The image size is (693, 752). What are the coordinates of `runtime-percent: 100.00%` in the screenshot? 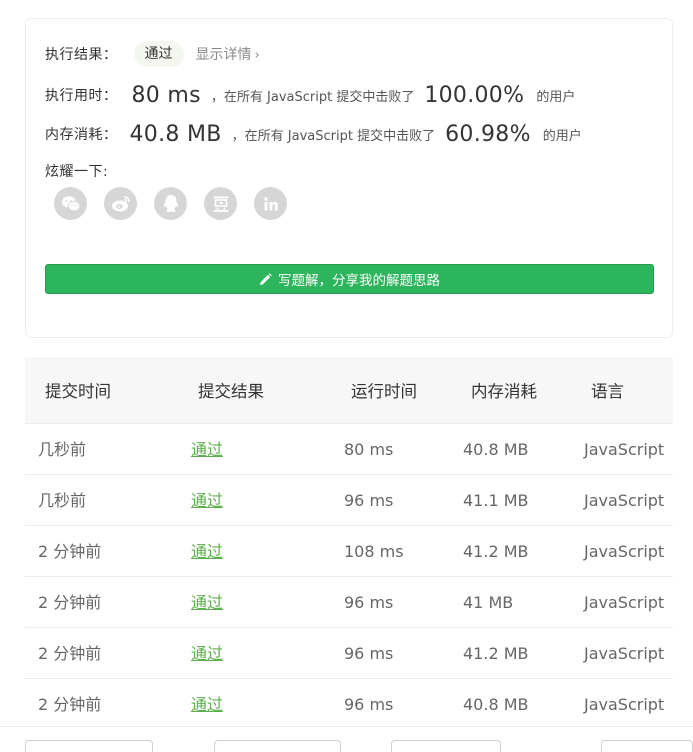 It's located at (474, 95).